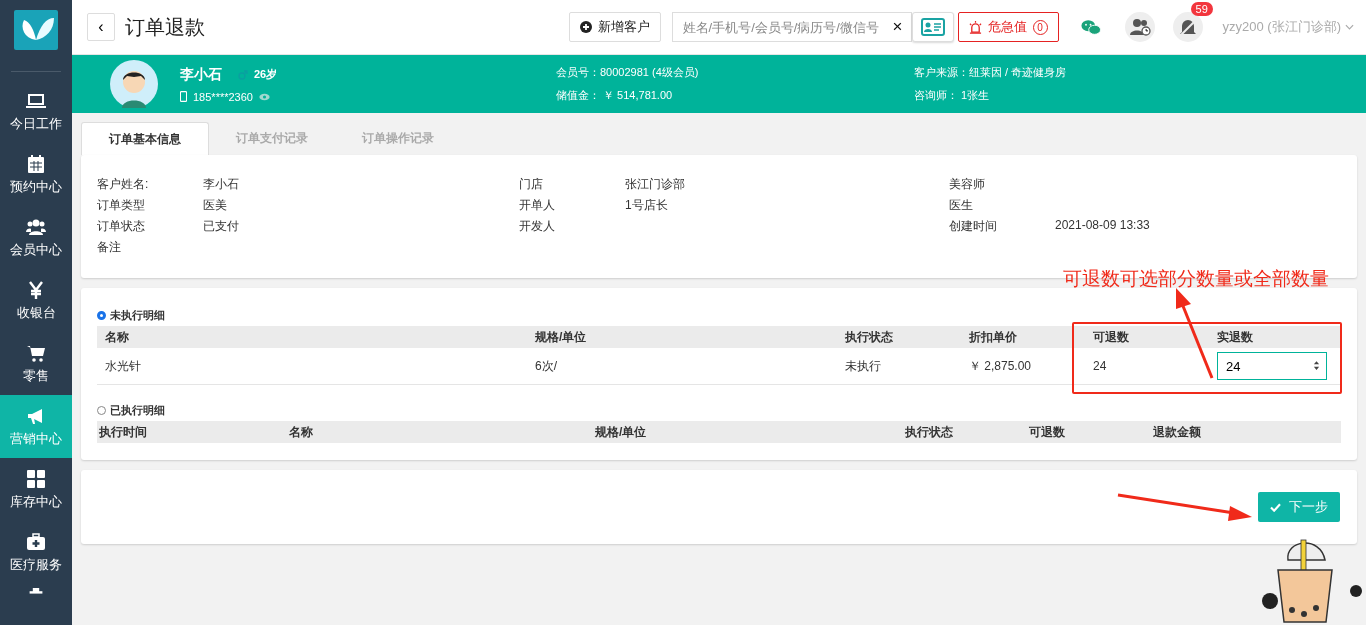  What do you see at coordinates (266, 74) in the screenshot?
I see `customer-age: 26岁` at bounding box center [266, 74].